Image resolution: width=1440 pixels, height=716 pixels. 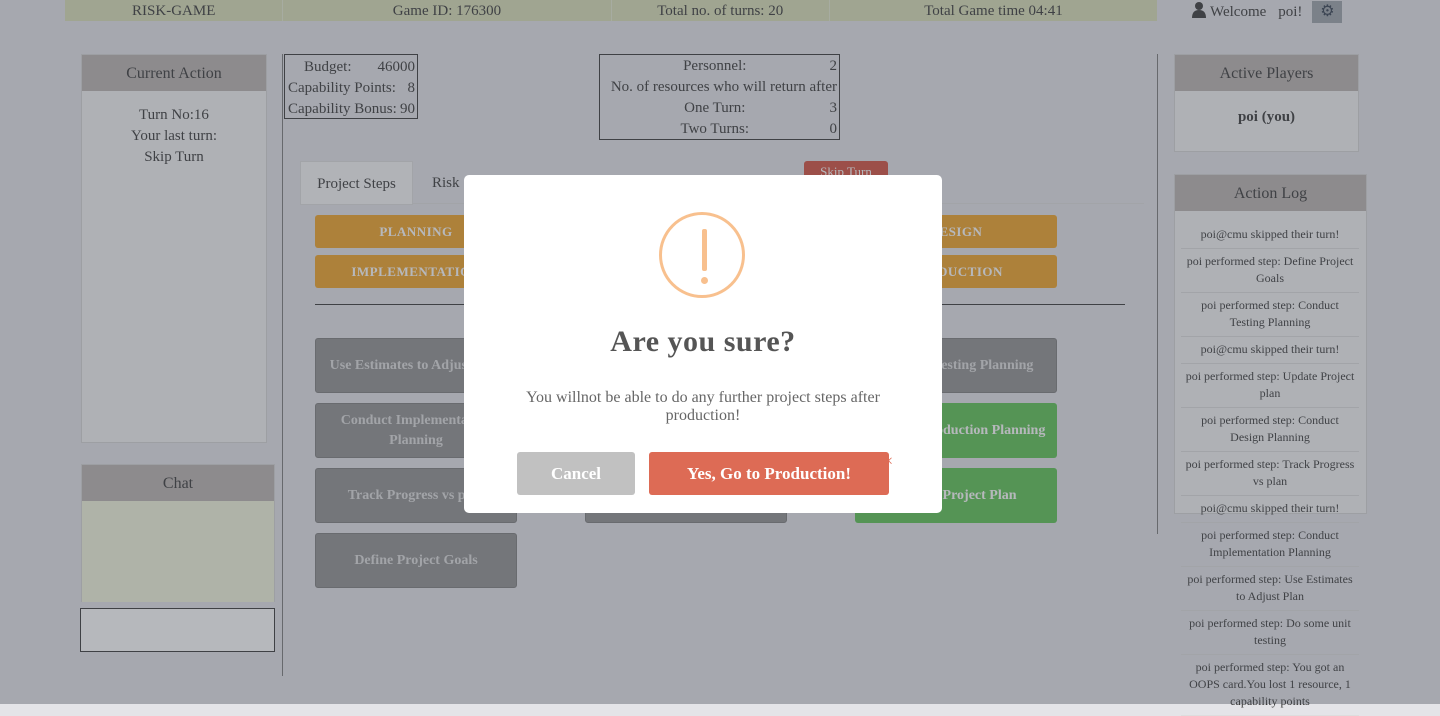 I want to click on go-to-production-button: Yes, Go to Production!, so click(x=769, y=473).